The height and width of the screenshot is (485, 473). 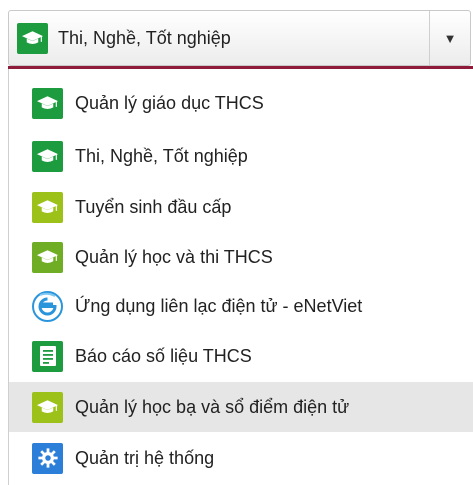 I want to click on module-select: Thi, Nghề, Tốt nghiệp ▼, so click(x=239, y=38).